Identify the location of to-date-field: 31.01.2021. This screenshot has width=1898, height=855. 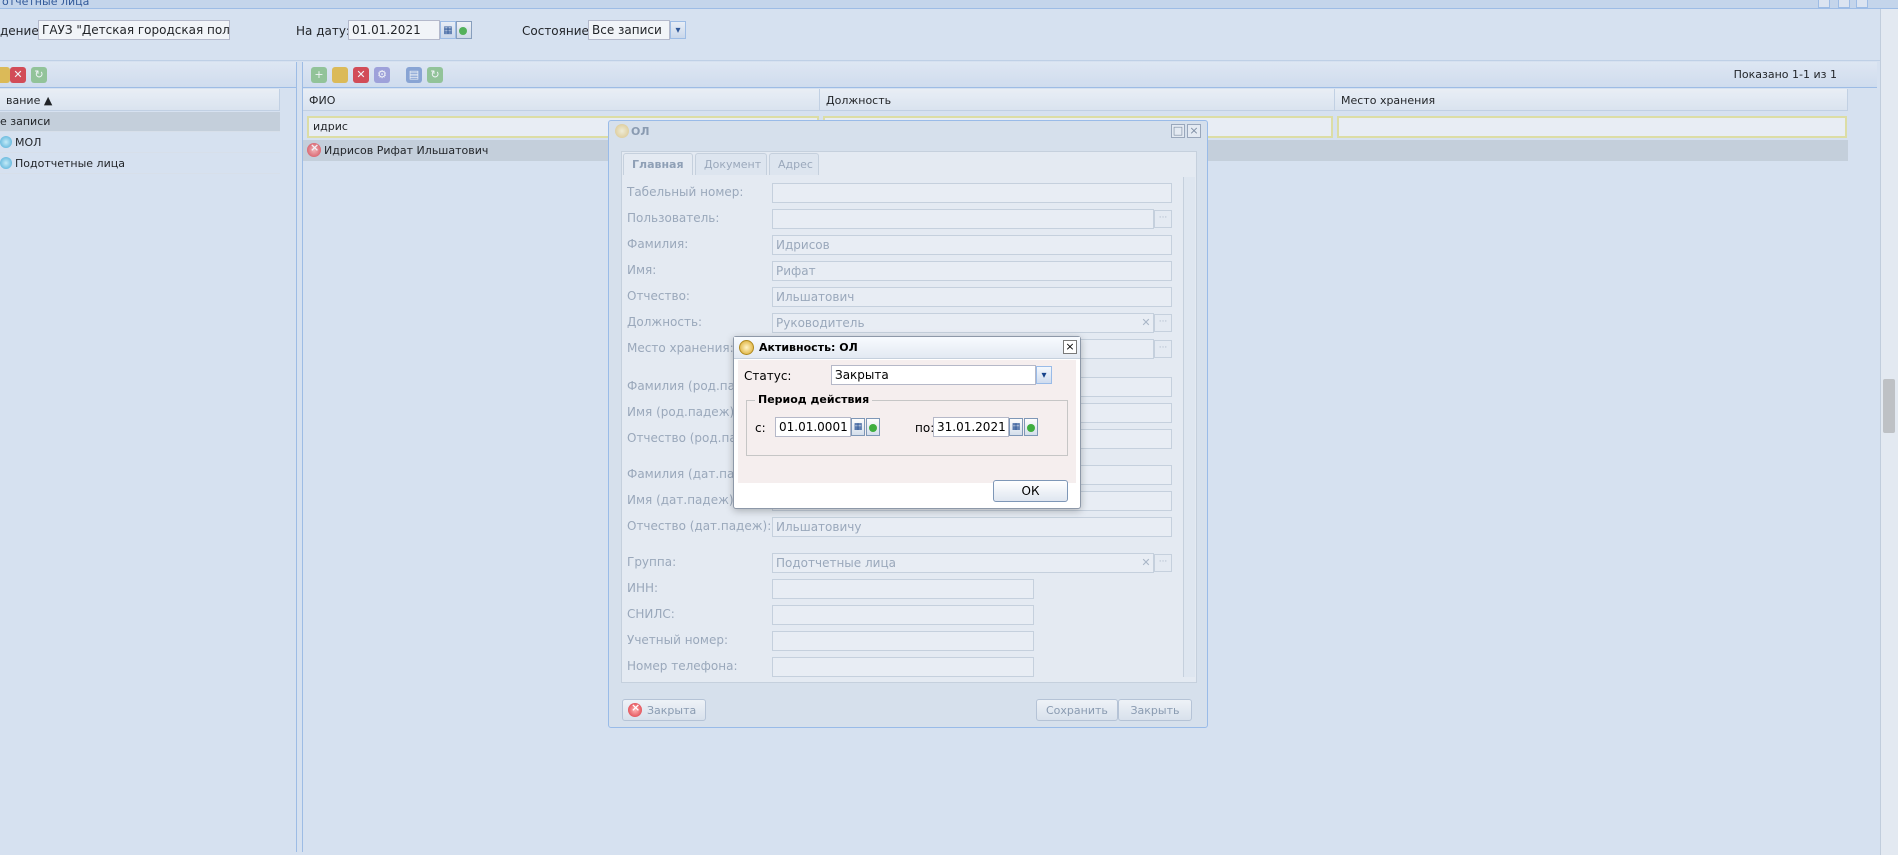
(971, 427).